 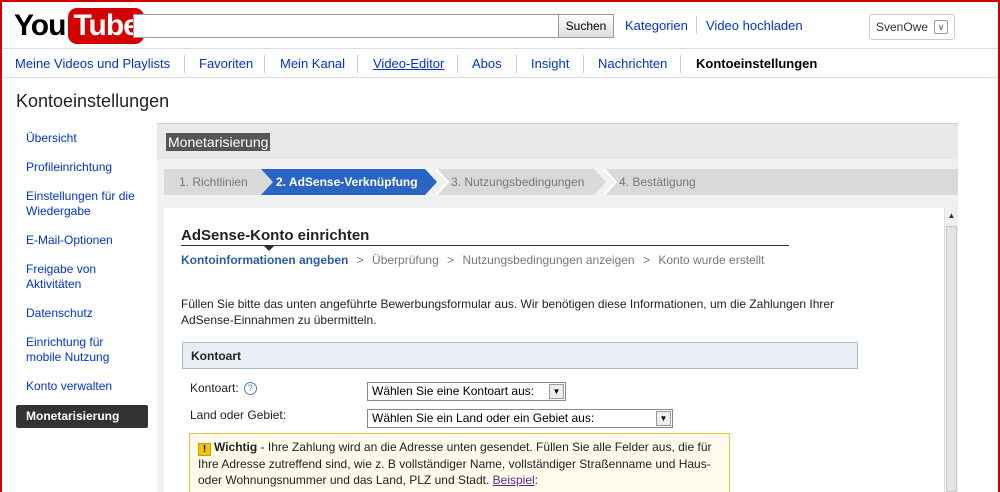 What do you see at coordinates (487, 63) in the screenshot?
I see `nav-subscriptions: Abos` at bounding box center [487, 63].